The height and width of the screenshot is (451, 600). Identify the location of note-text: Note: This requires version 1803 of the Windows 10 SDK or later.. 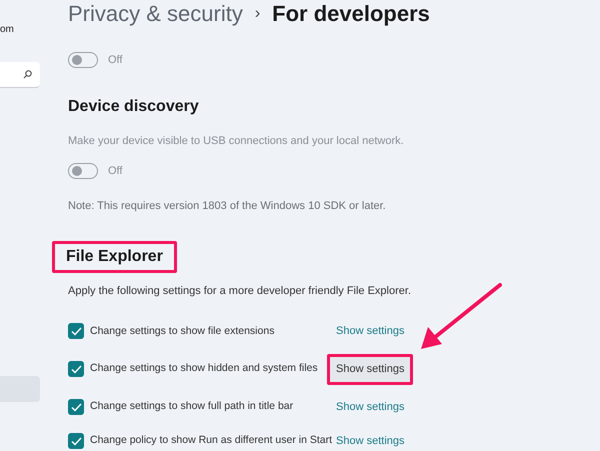
(227, 206).